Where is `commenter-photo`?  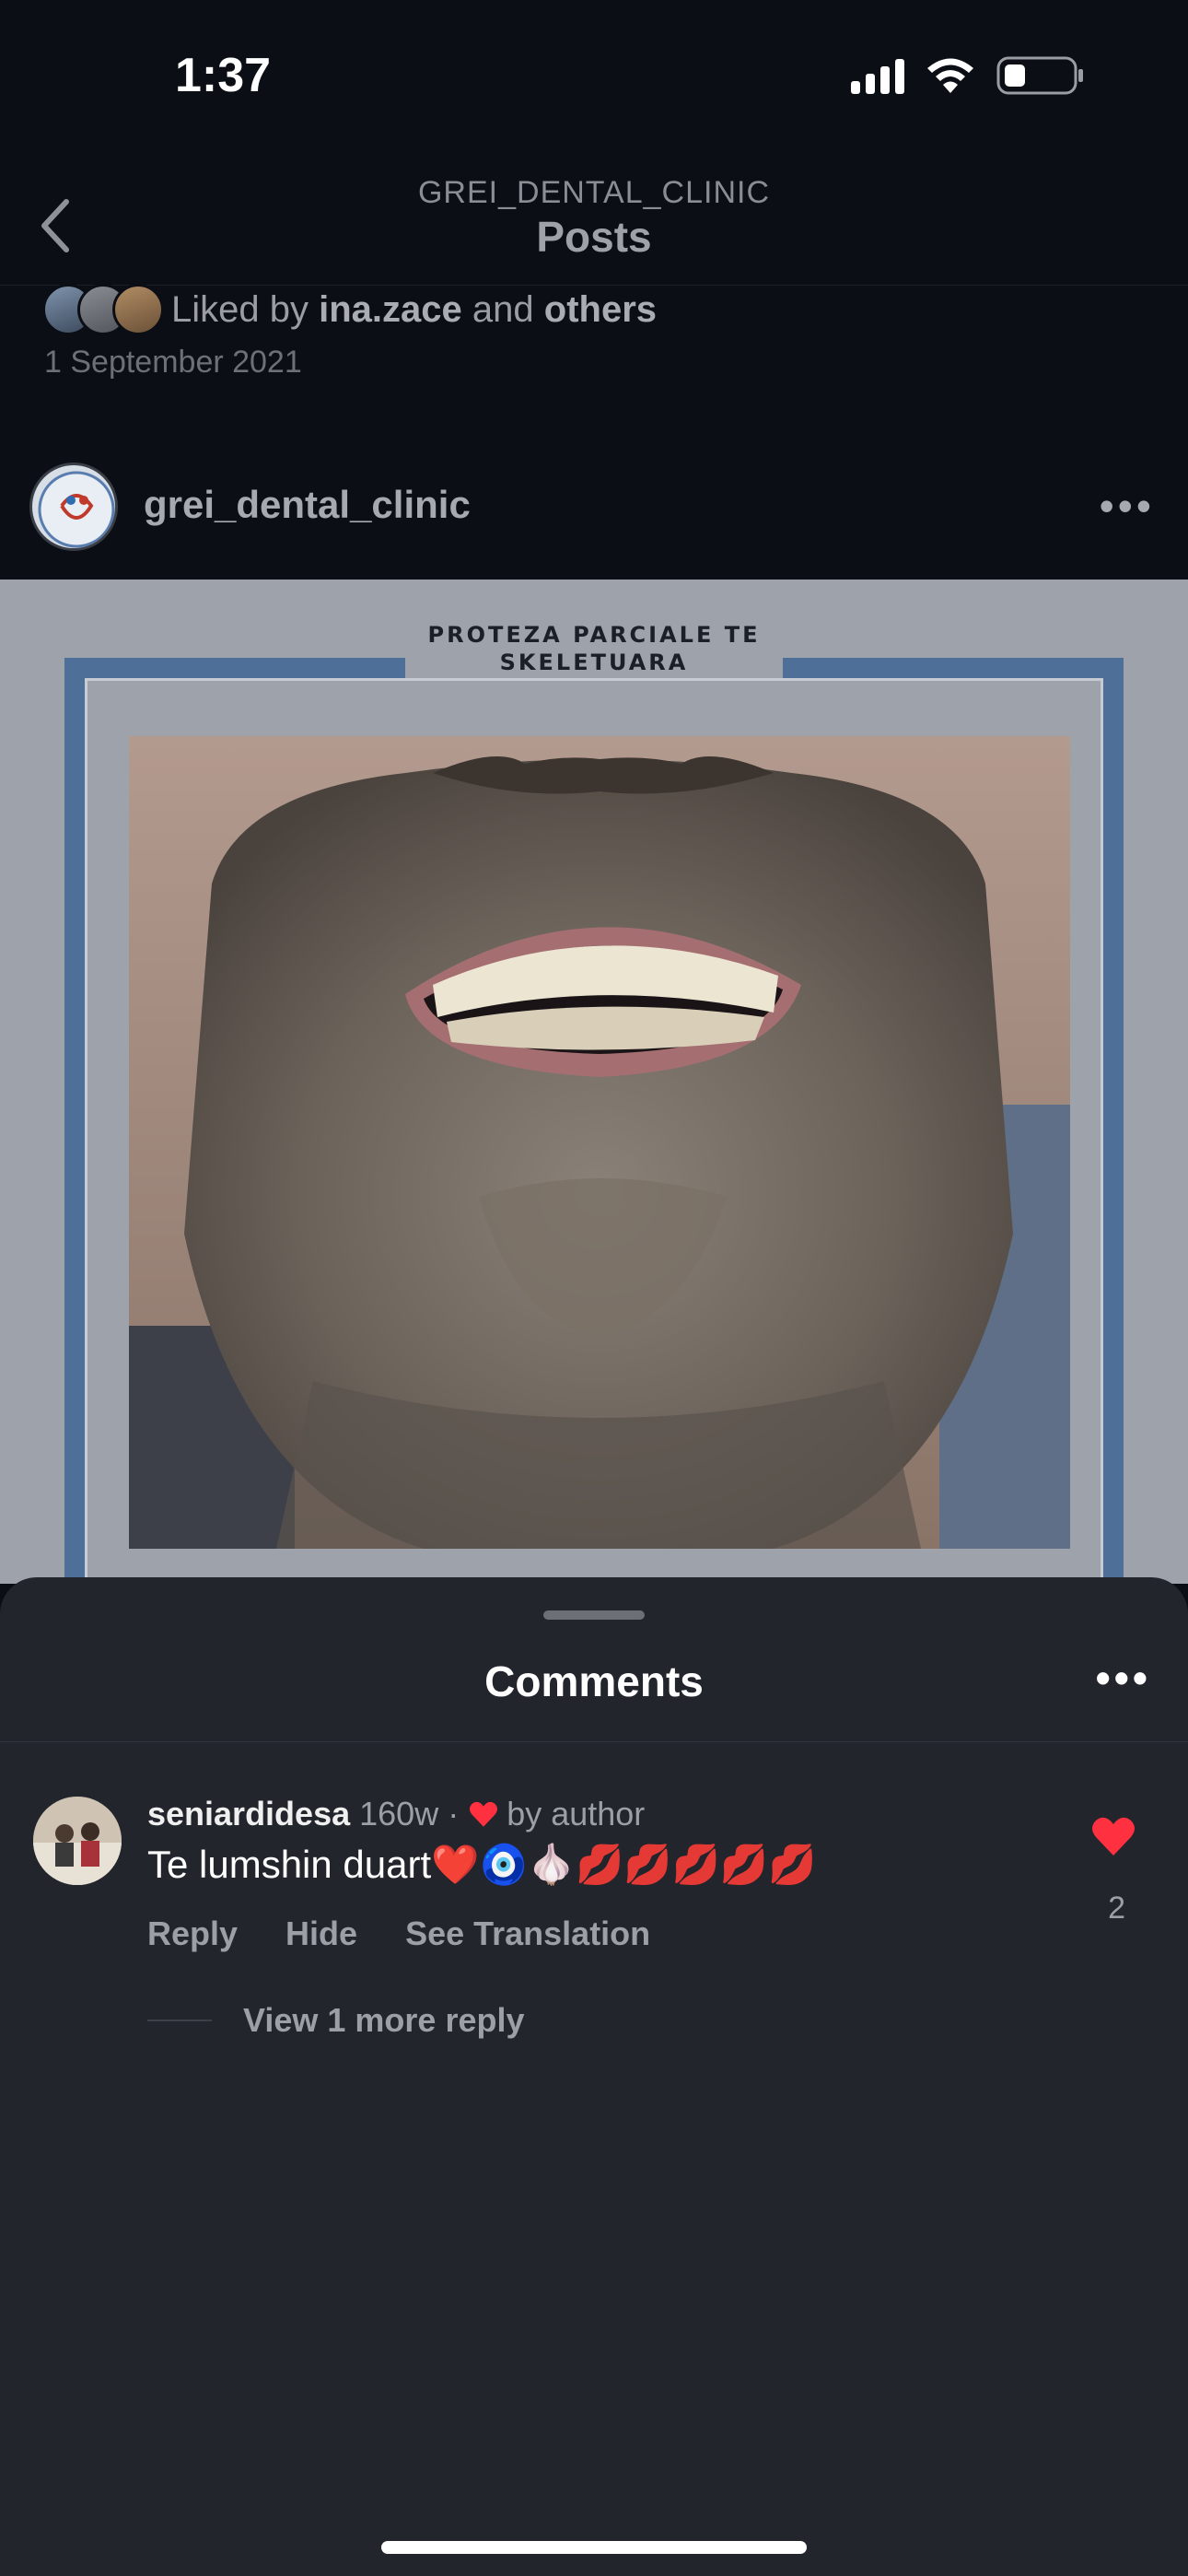 commenter-photo is located at coordinates (77, 1841).